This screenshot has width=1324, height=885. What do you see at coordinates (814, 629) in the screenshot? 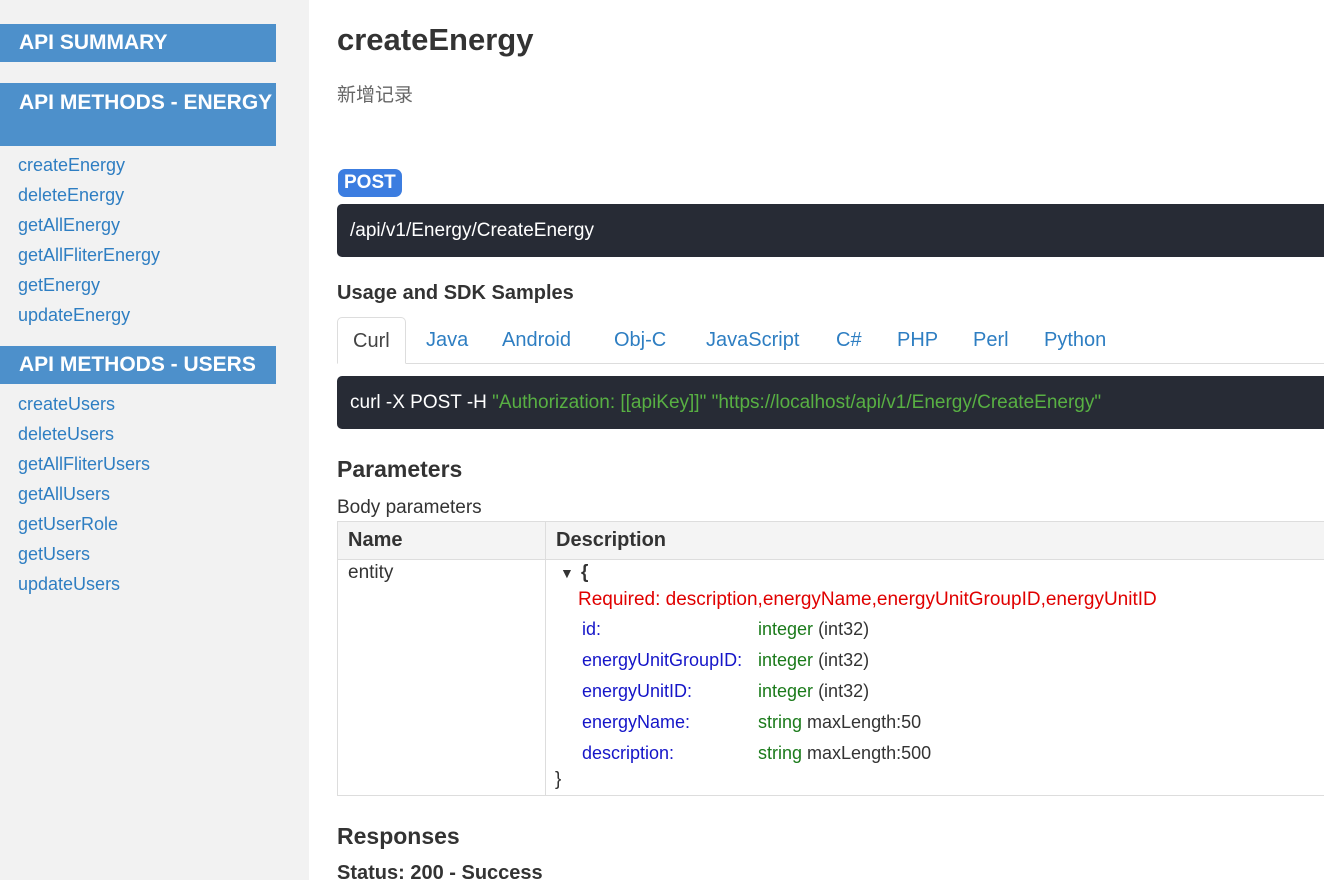
I see `prop-type-id: integer (int32)` at bounding box center [814, 629].